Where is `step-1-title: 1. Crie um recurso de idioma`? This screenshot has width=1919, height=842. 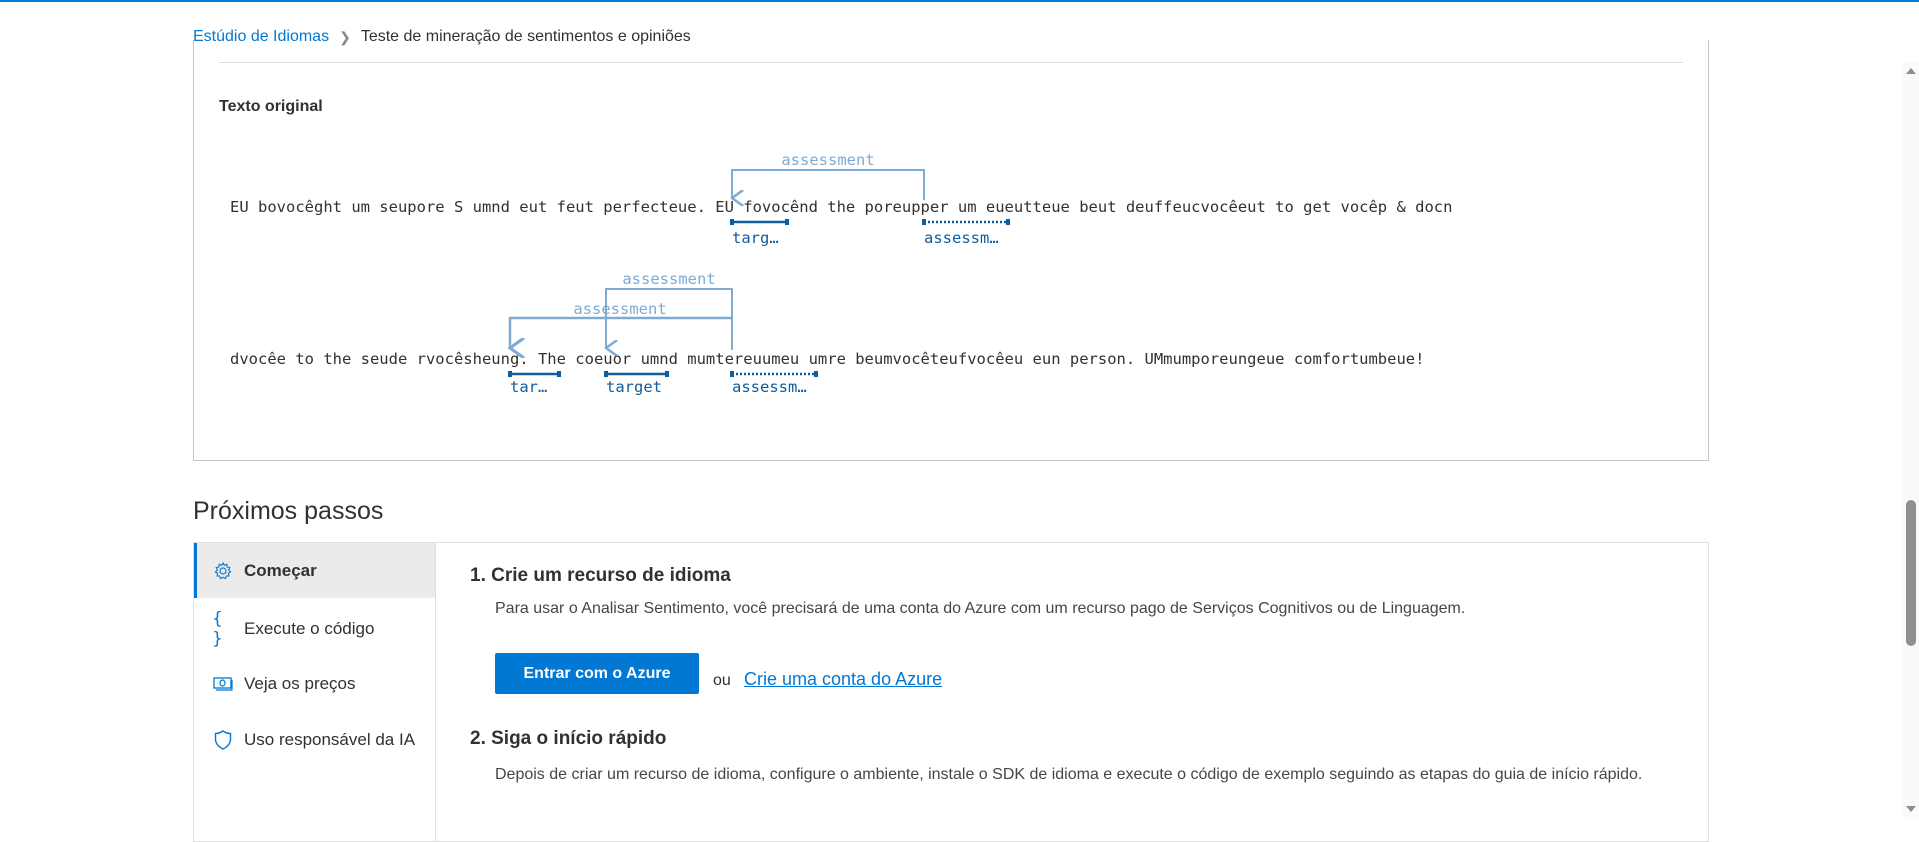
step-1-title: 1. Crie um recurso de idioma is located at coordinates (600, 575).